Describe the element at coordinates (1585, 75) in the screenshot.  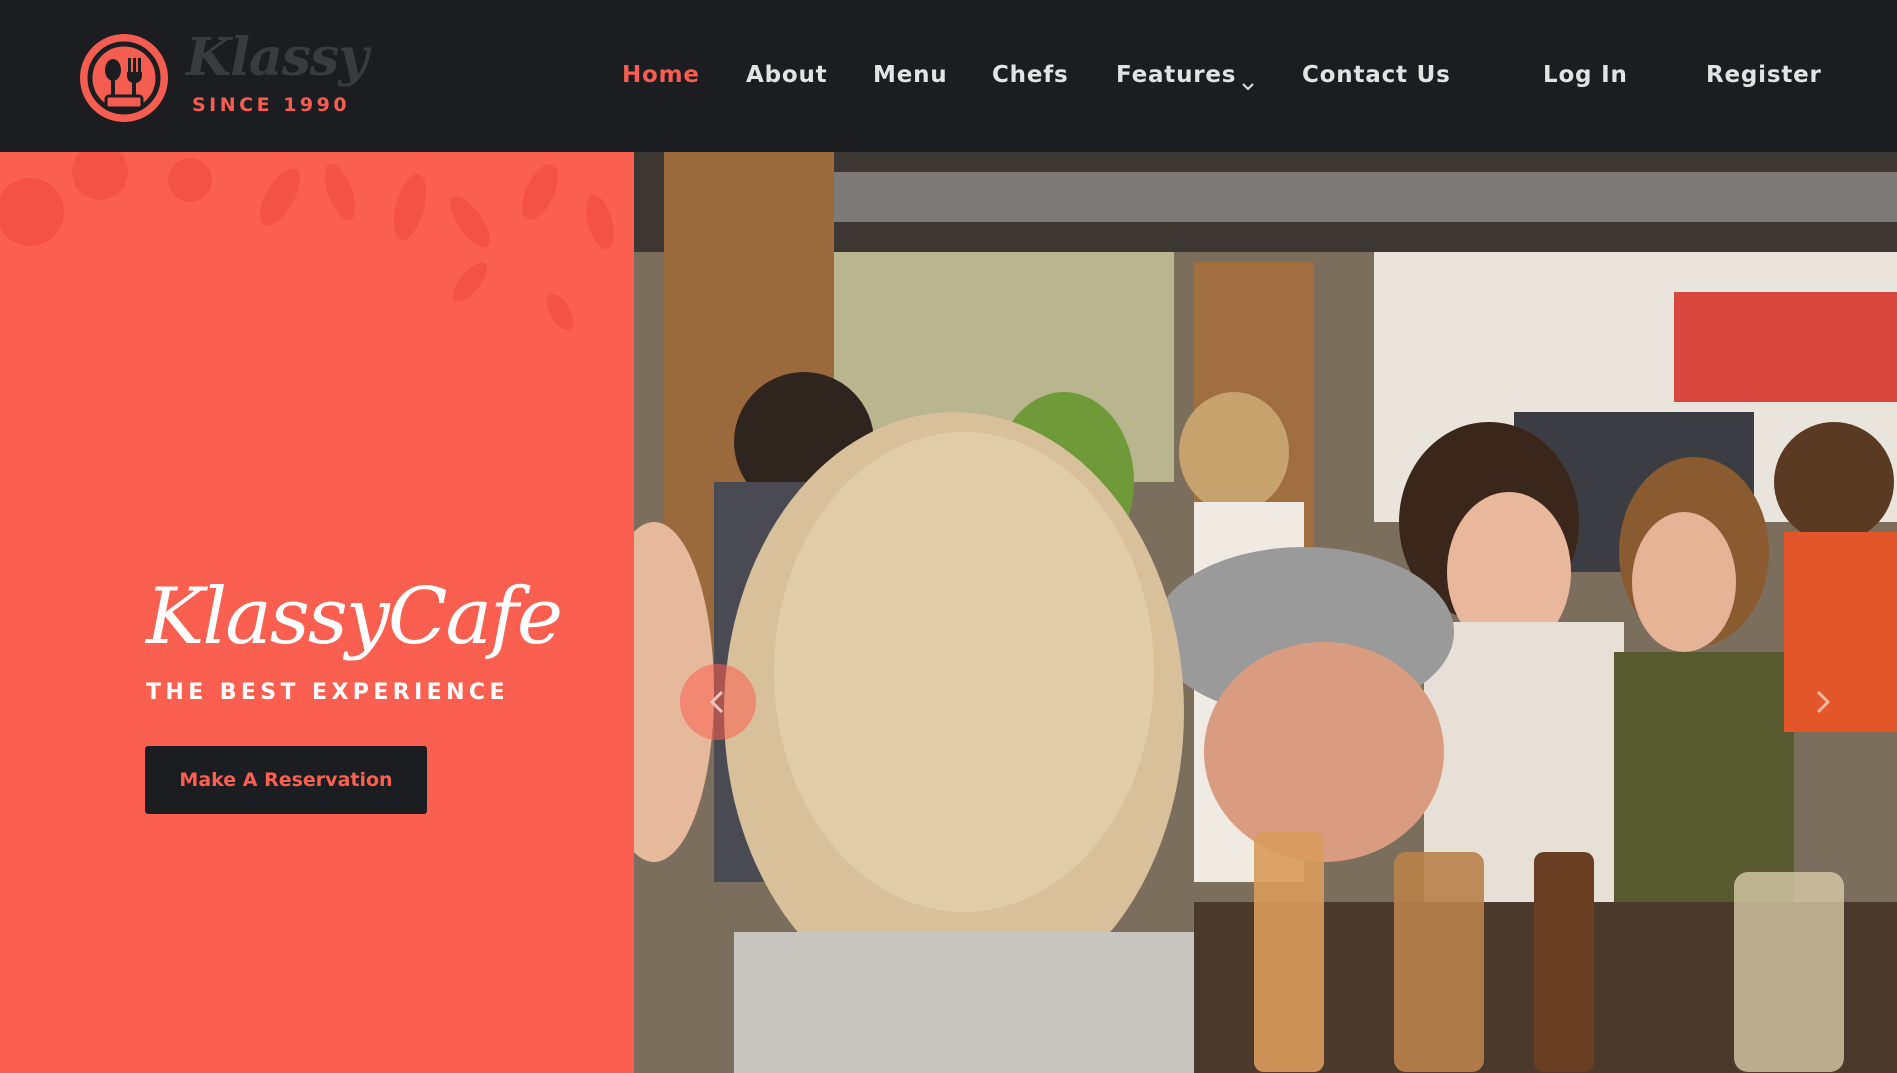
I see `nav-log-in: Log In` at that location.